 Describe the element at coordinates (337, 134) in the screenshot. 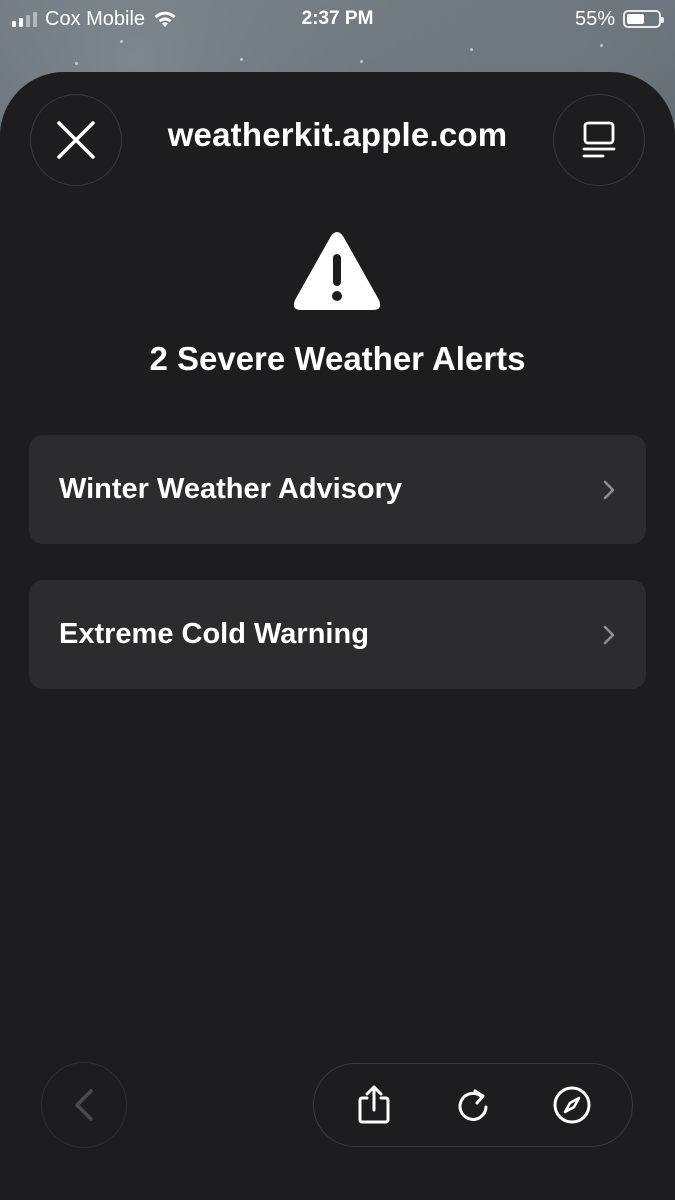

I see `site-title: weatherkit.apple.com` at that location.